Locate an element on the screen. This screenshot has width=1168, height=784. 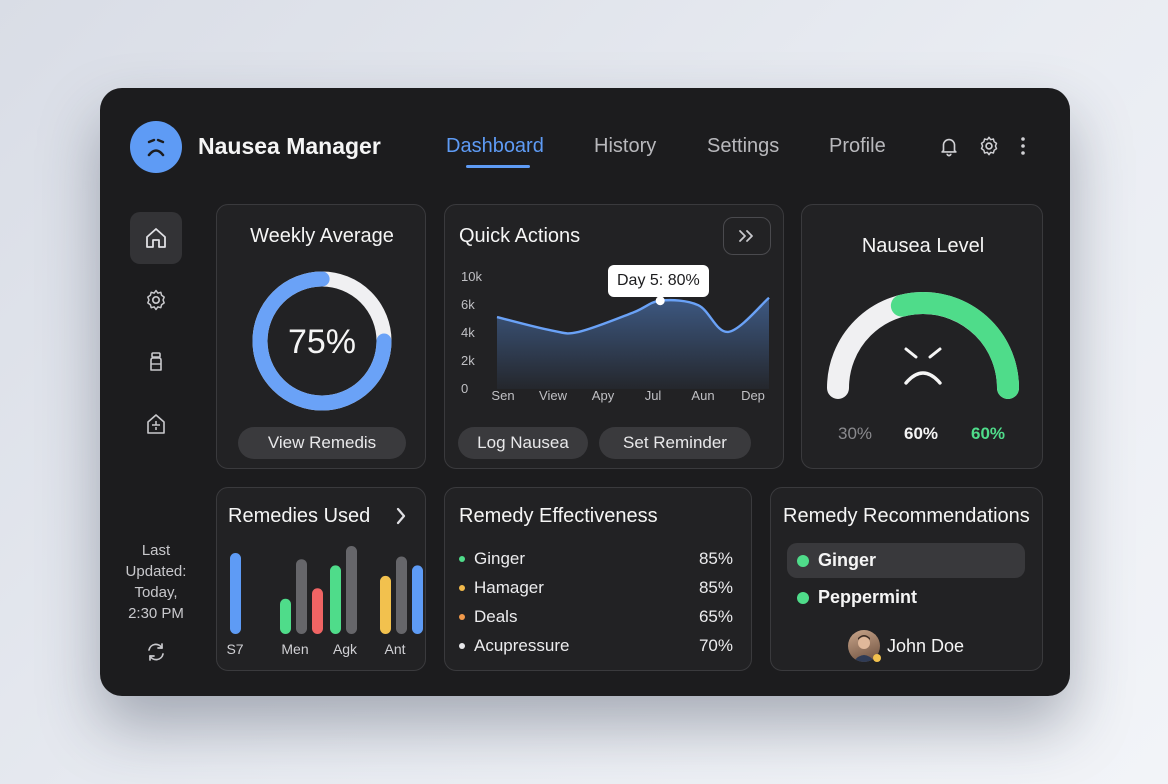
remedies-used-chart: S7 Men Agk Ant is located at coordinates (324, 601).